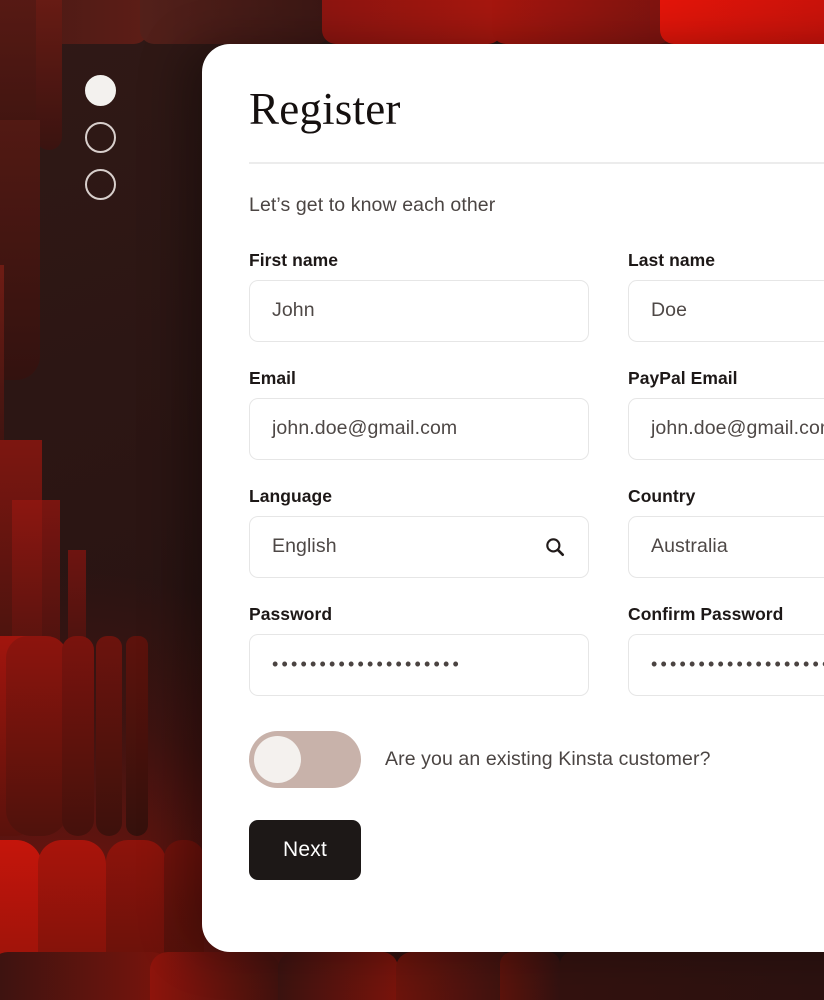 The width and height of the screenshot is (824, 1000). What do you see at coordinates (367, 664) in the screenshot?
I see `input-password-value: ••••••••••••••••••••` at bounding box center [367, 664].